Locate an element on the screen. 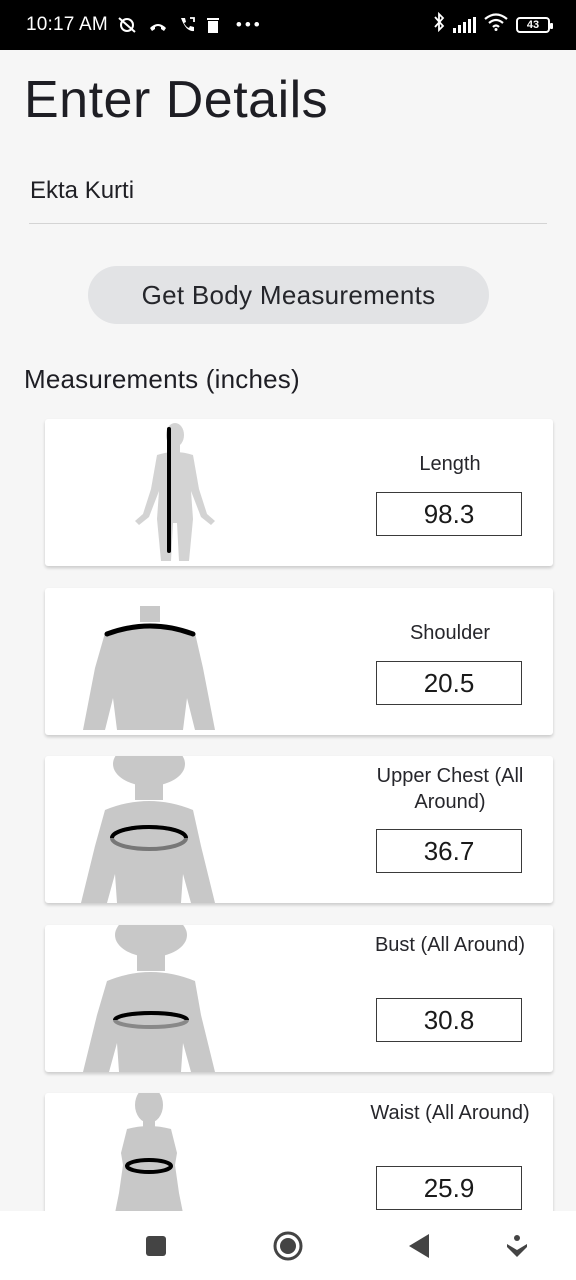 The width and height of the screenshot is (576, 1280). more-icon: ••• is located at coordinates (249, 24).